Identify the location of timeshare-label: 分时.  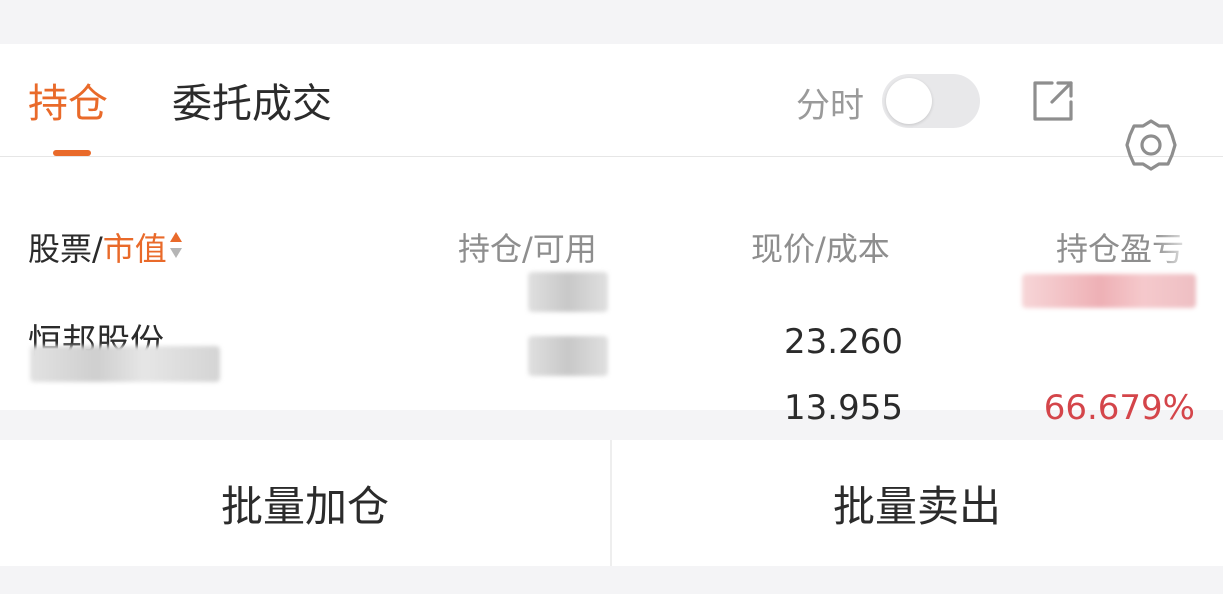
(830, 106).